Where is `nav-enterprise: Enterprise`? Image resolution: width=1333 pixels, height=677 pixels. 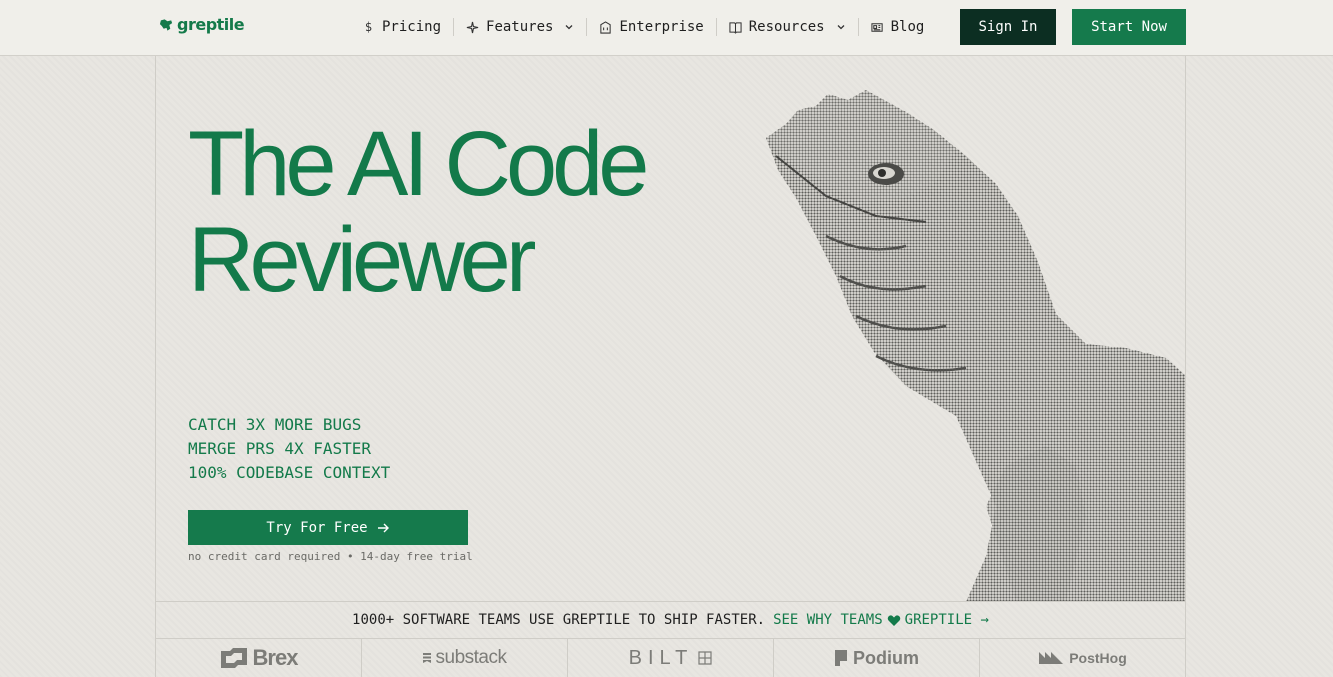 nav-enterprise: Enterprise is located at coordinates (651, 27).